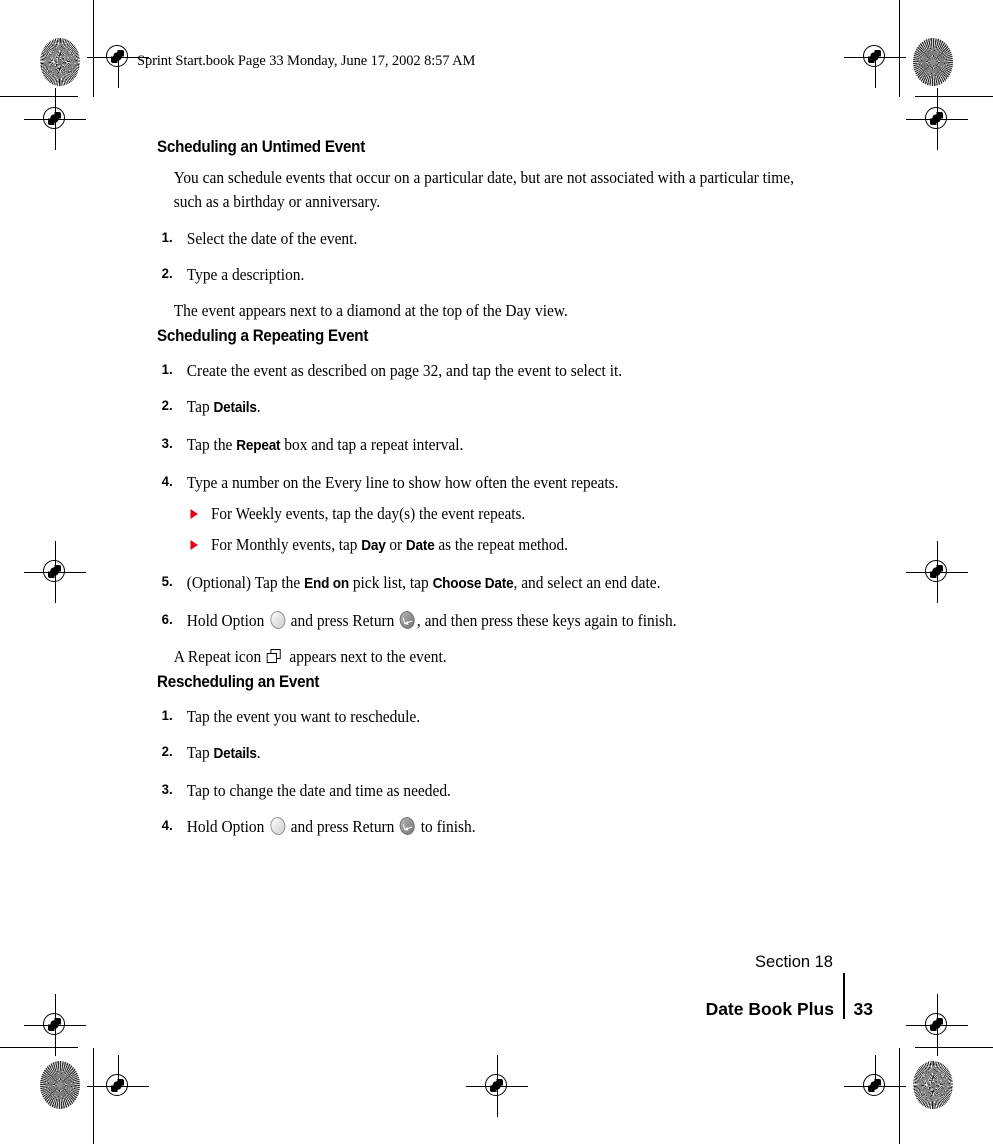  I want to click on list-item: 1. Select the date of the event., so click(482, 238).